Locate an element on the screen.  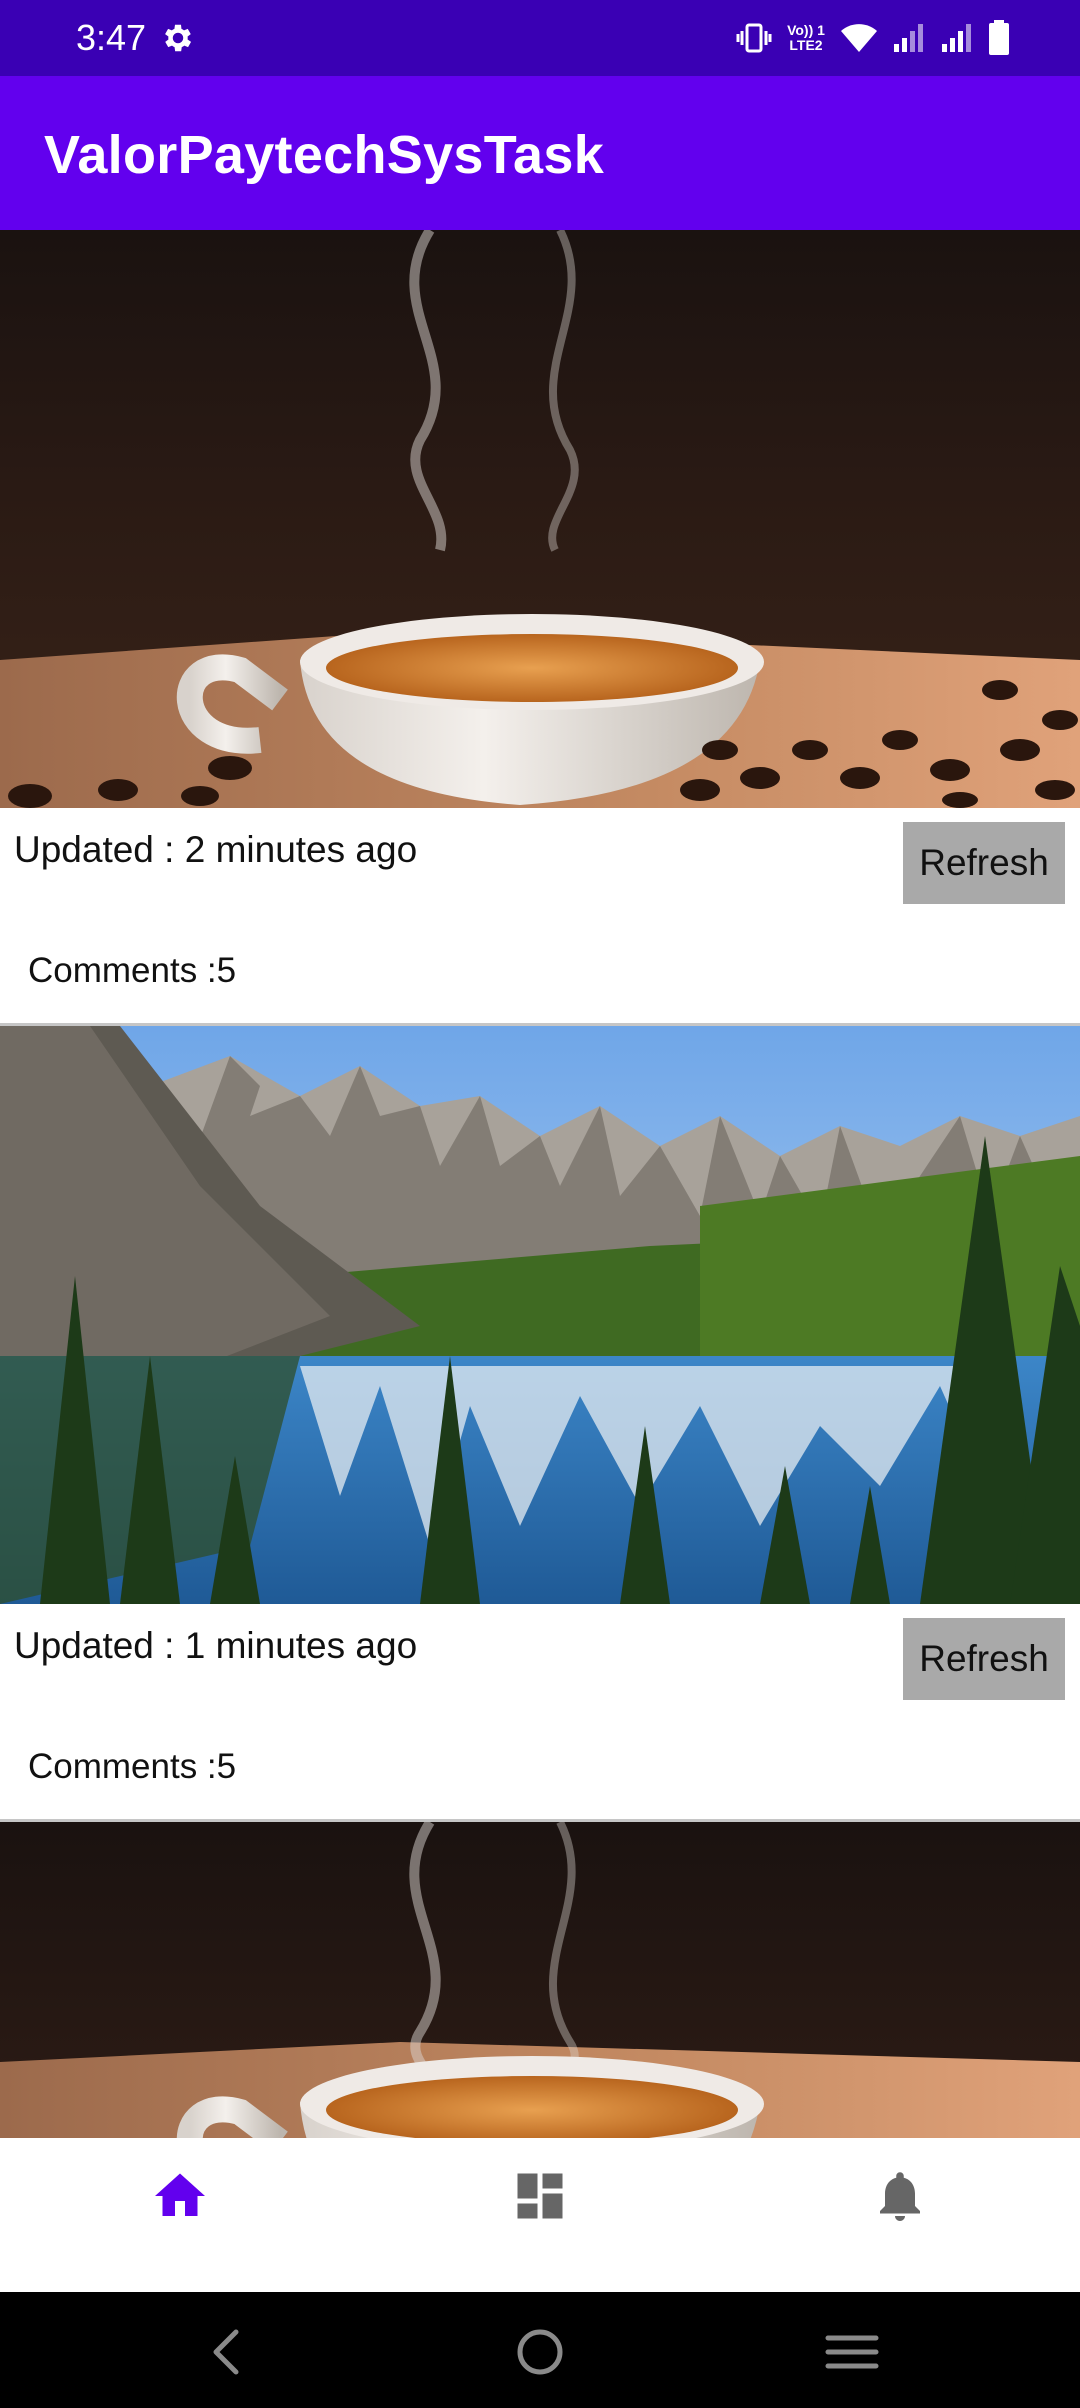
bottom-navigation is located at coordinates (540, 2215).